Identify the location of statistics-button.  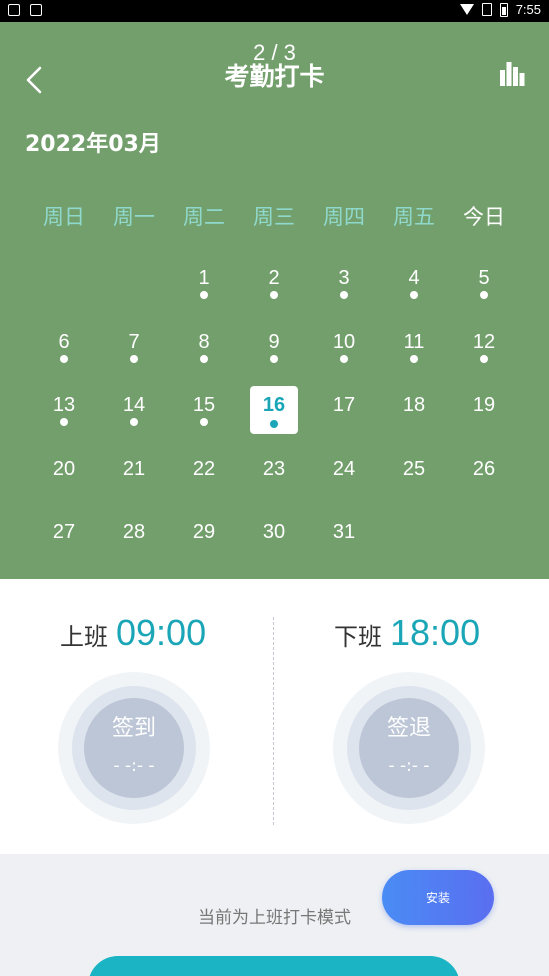
(512, 74).